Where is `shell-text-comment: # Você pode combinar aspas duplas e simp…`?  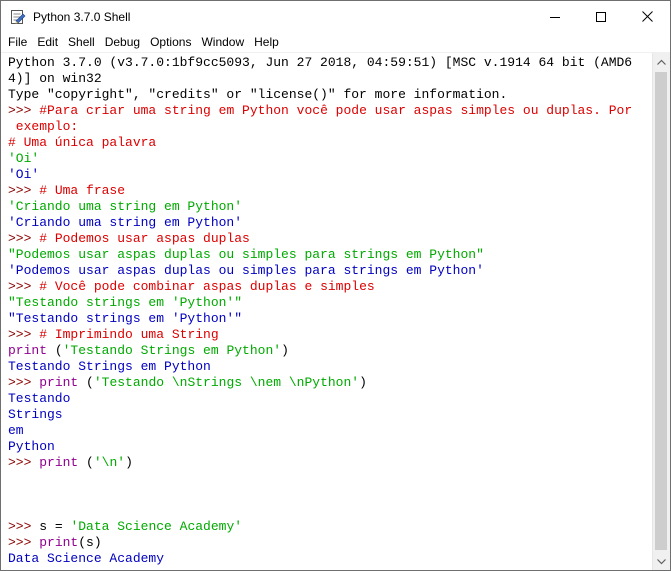
shell-text-comment: # Você pode combinar aspas duplas e simp… is located at coordinates (207, 286).